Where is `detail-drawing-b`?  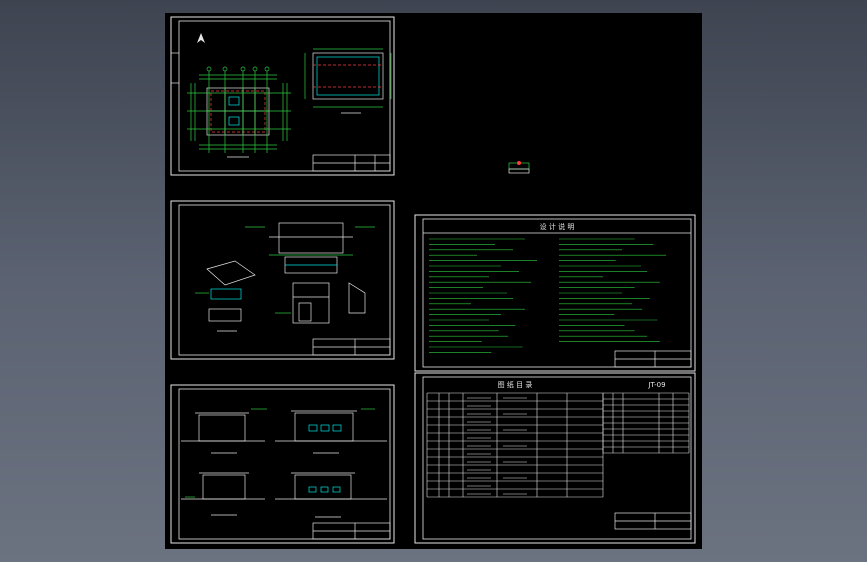
detail-drawing-b is located at coordinates (320, 303).